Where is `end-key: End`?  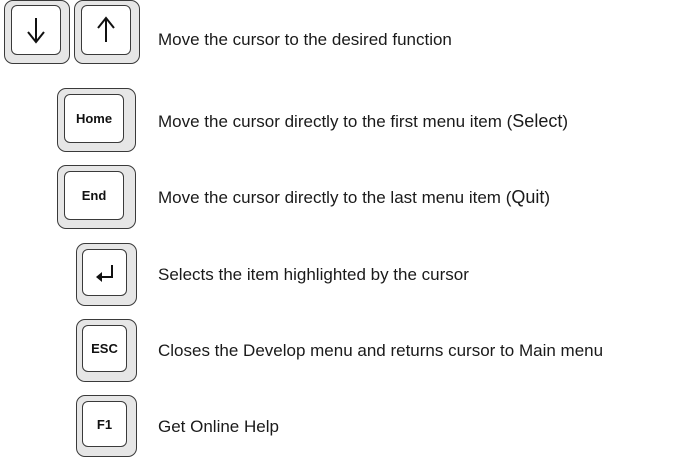 end-key: End is located at coordinates (96, 197).